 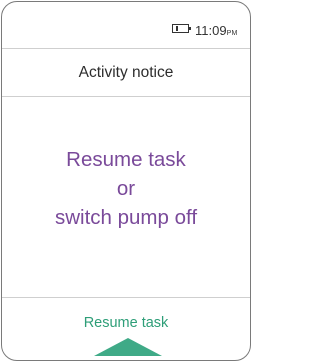 What do you see at coordinates (126, 323) in the screenshot?
I see `resume-task-label: Resume task` at bounding box center [126, 323].